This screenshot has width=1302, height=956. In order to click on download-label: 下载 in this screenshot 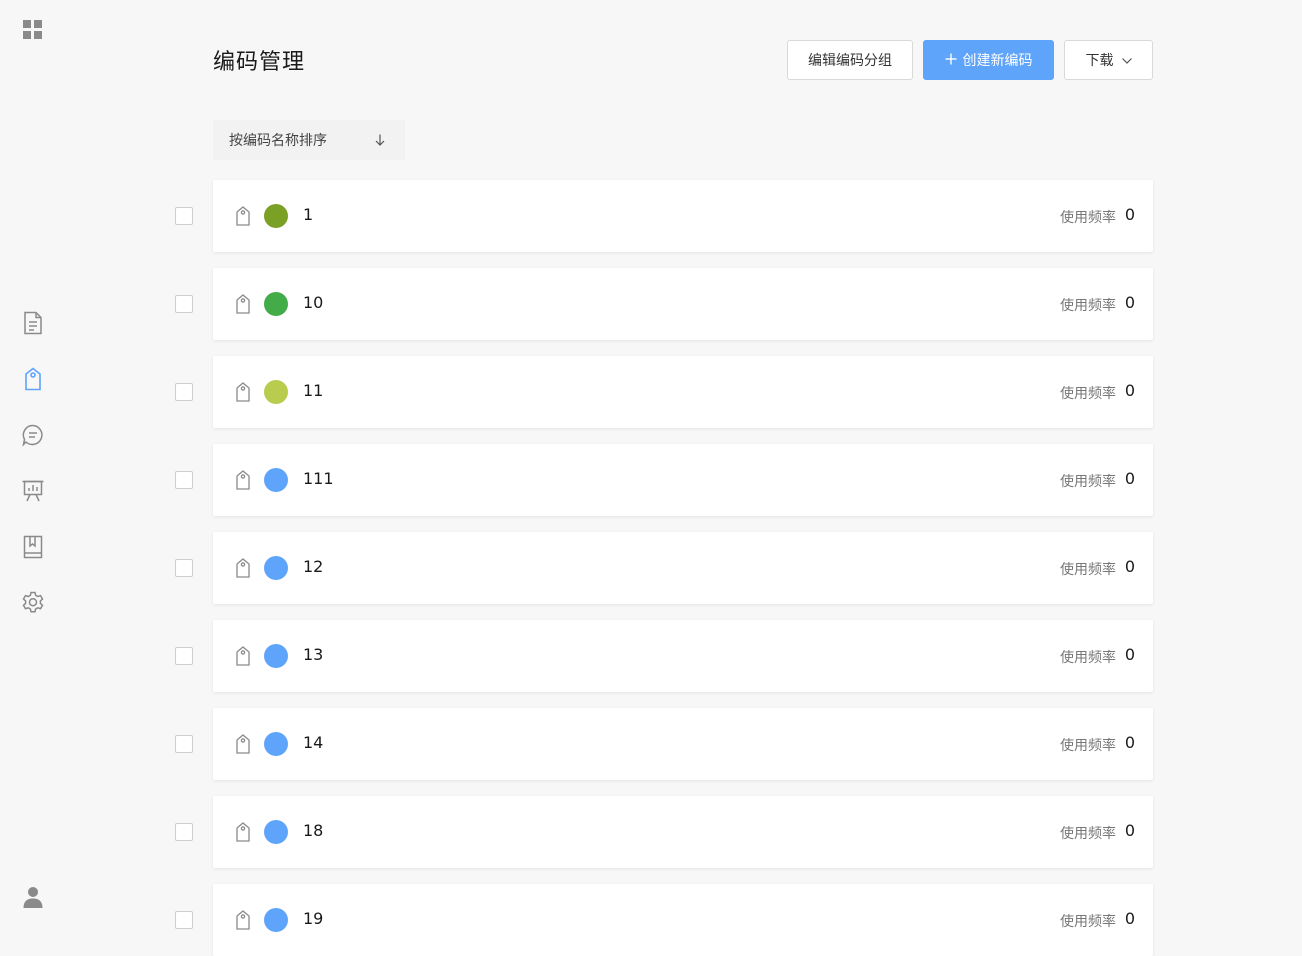, I will do `click(1099, 61)`.